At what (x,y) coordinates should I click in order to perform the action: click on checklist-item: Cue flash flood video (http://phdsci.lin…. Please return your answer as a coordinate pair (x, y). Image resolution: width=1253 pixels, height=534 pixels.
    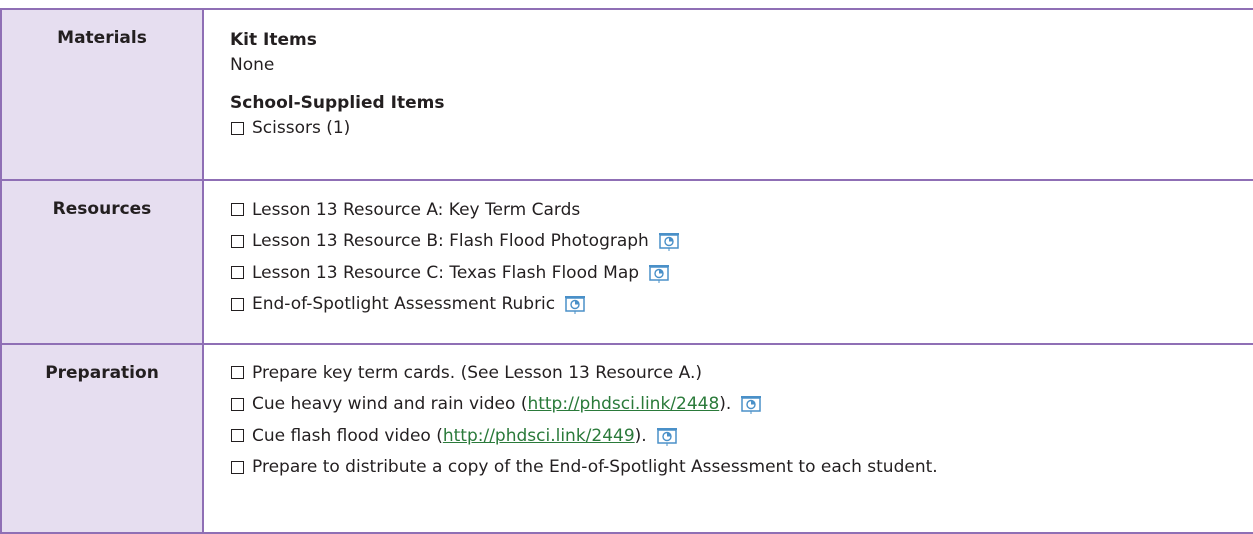
    Looking at the image, I should click on (741, 436).